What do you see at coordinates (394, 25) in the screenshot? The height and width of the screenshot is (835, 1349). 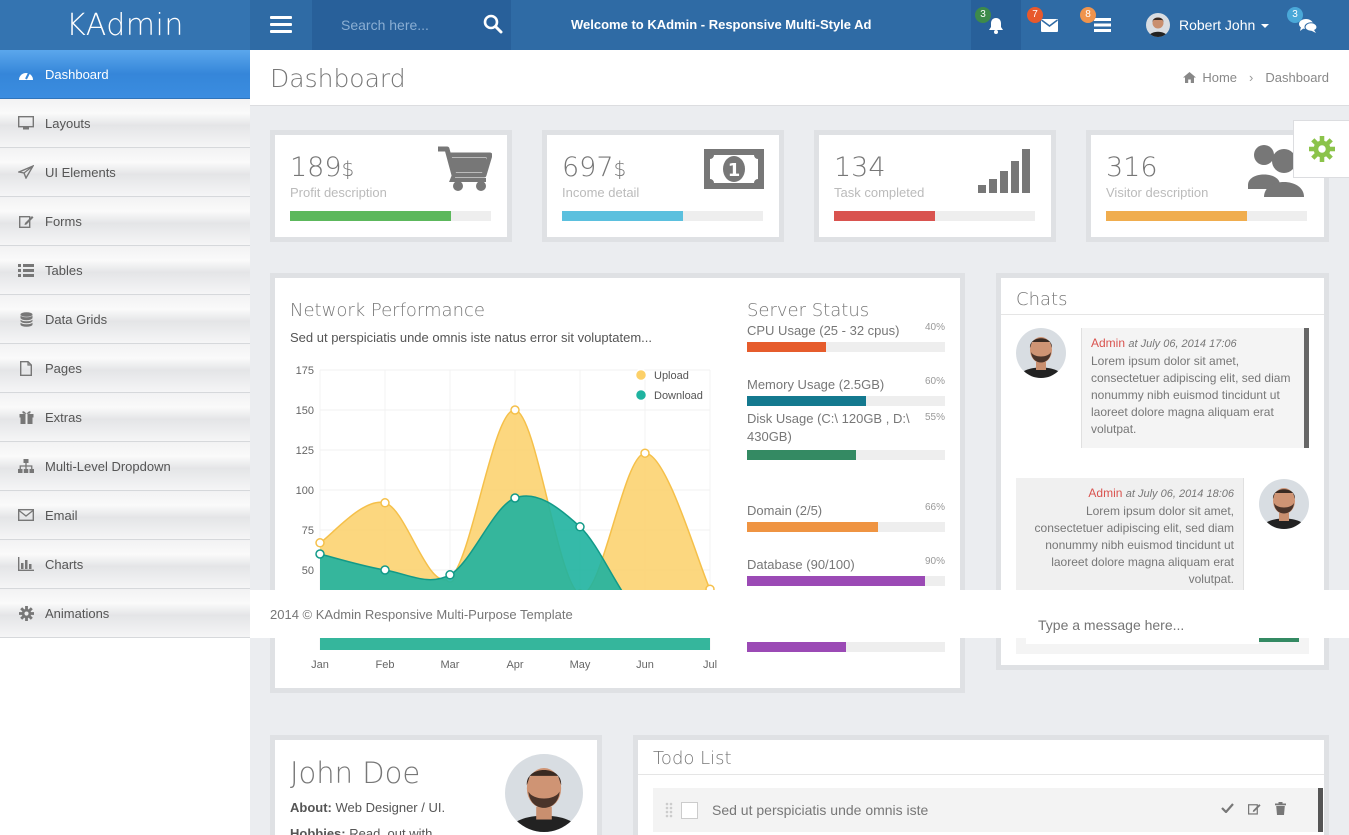 I see `search-input` at bounding box center [394, 25].